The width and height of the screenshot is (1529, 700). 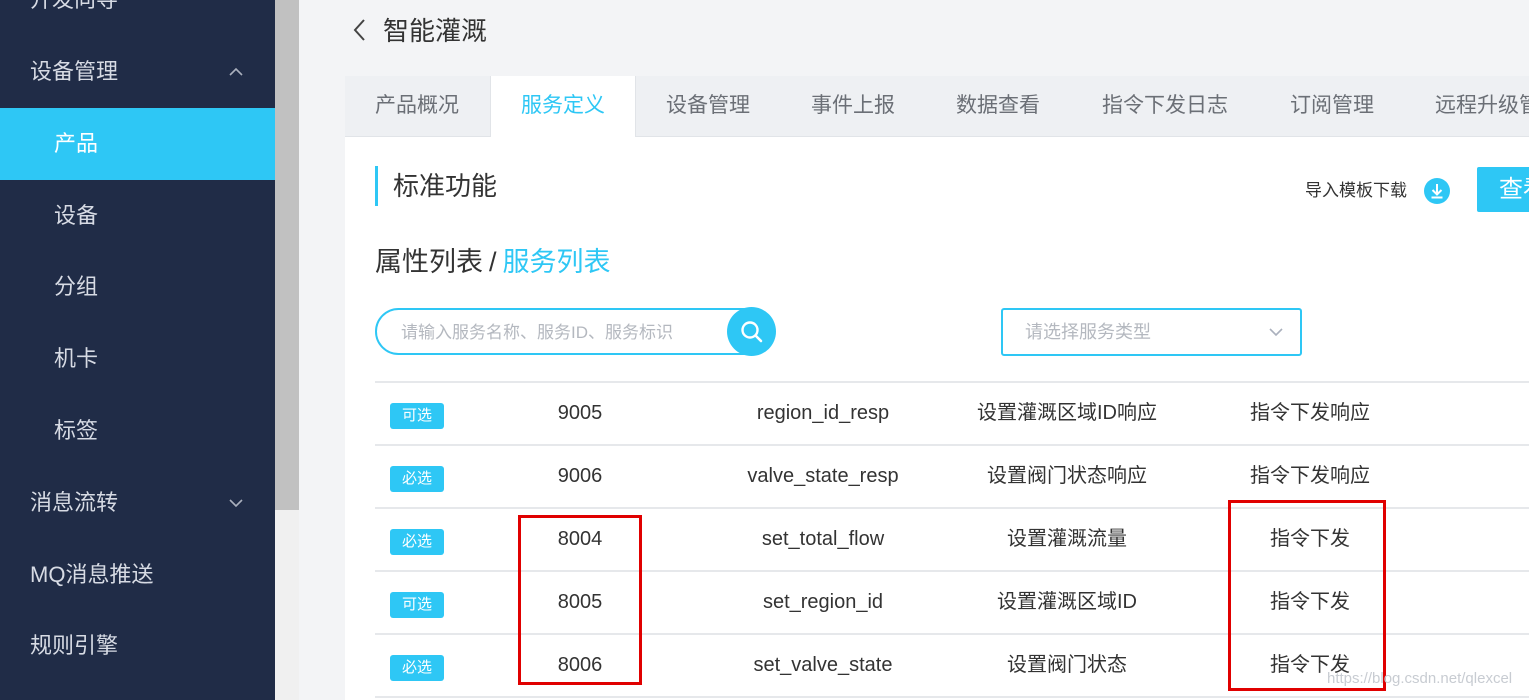 I want to click on list-toggle: 属性列表 / 服务列表, so click(x=493, y=262).